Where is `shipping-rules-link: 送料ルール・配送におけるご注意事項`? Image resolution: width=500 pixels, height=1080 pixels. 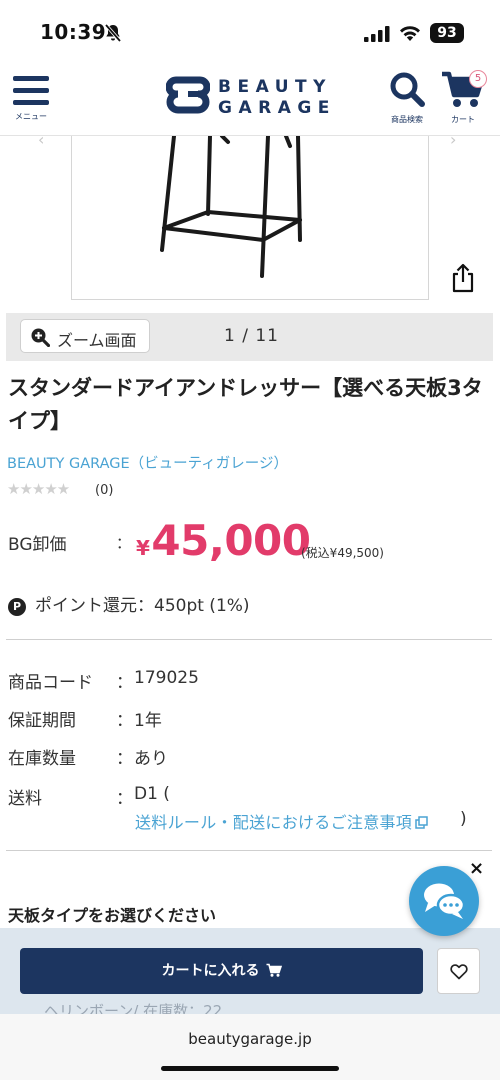 shipping-rules-link: 送料ルール・配送におけるご注意事項 is located at coordinates (281, 821).